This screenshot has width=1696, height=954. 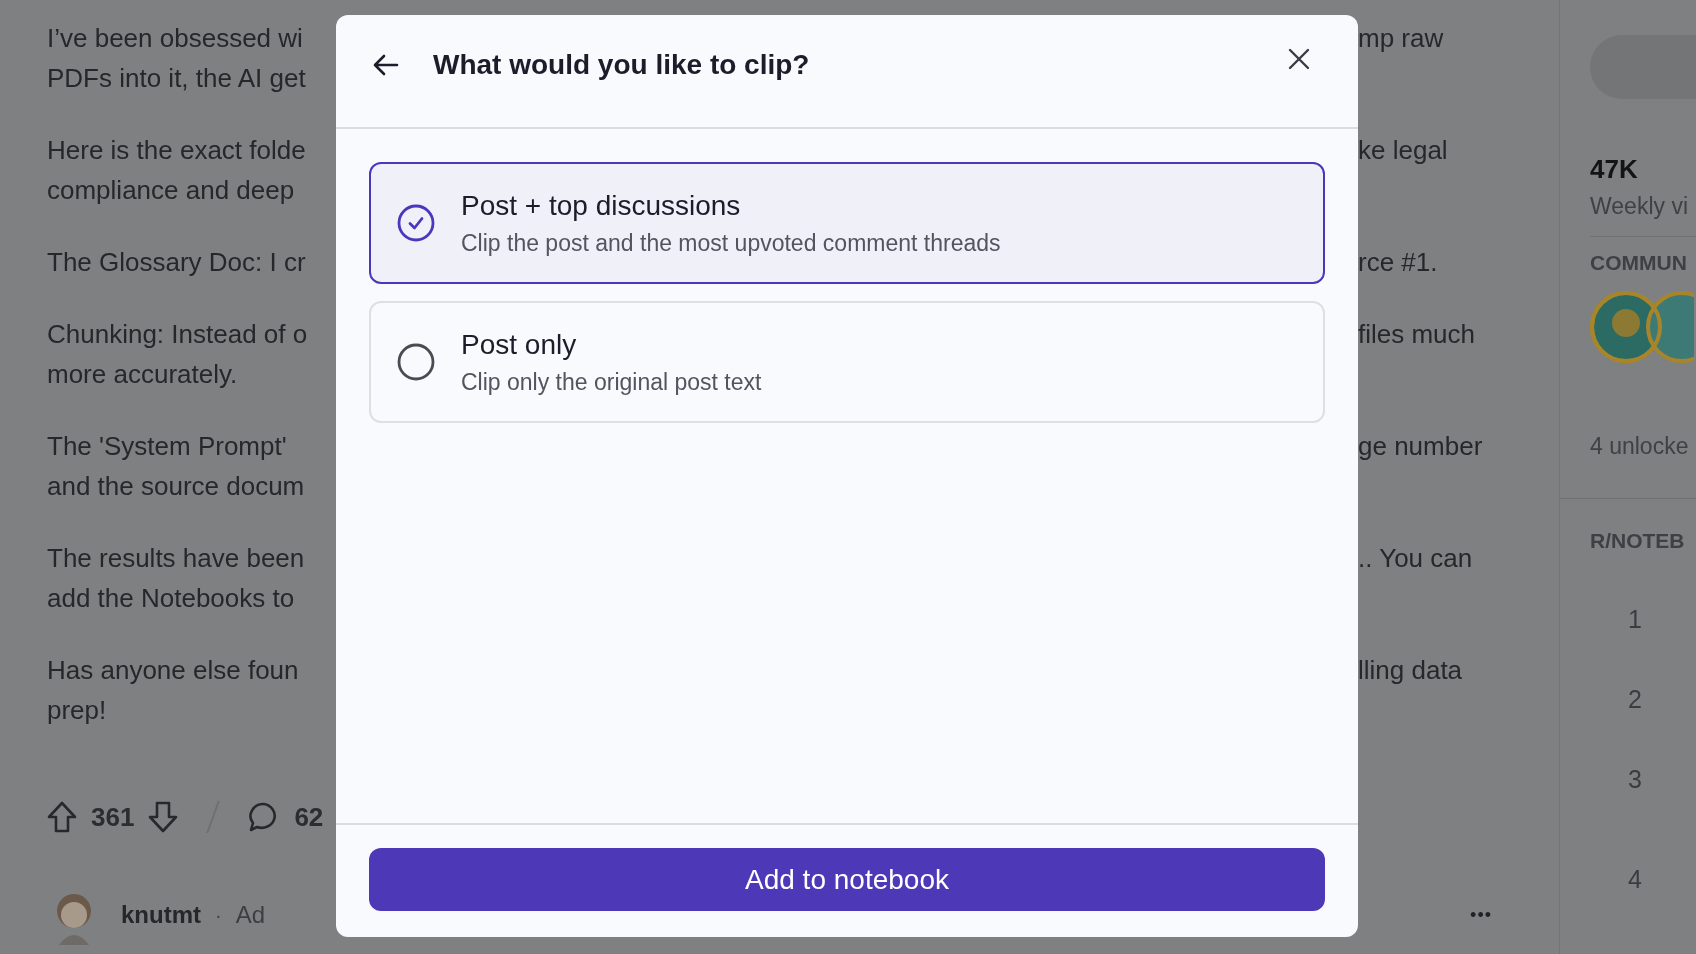 What do you see at coordinates (175, 38) in the screenshot?
I see `post-text: I’ve been obsessed wi` at bounding box center [175, 38].